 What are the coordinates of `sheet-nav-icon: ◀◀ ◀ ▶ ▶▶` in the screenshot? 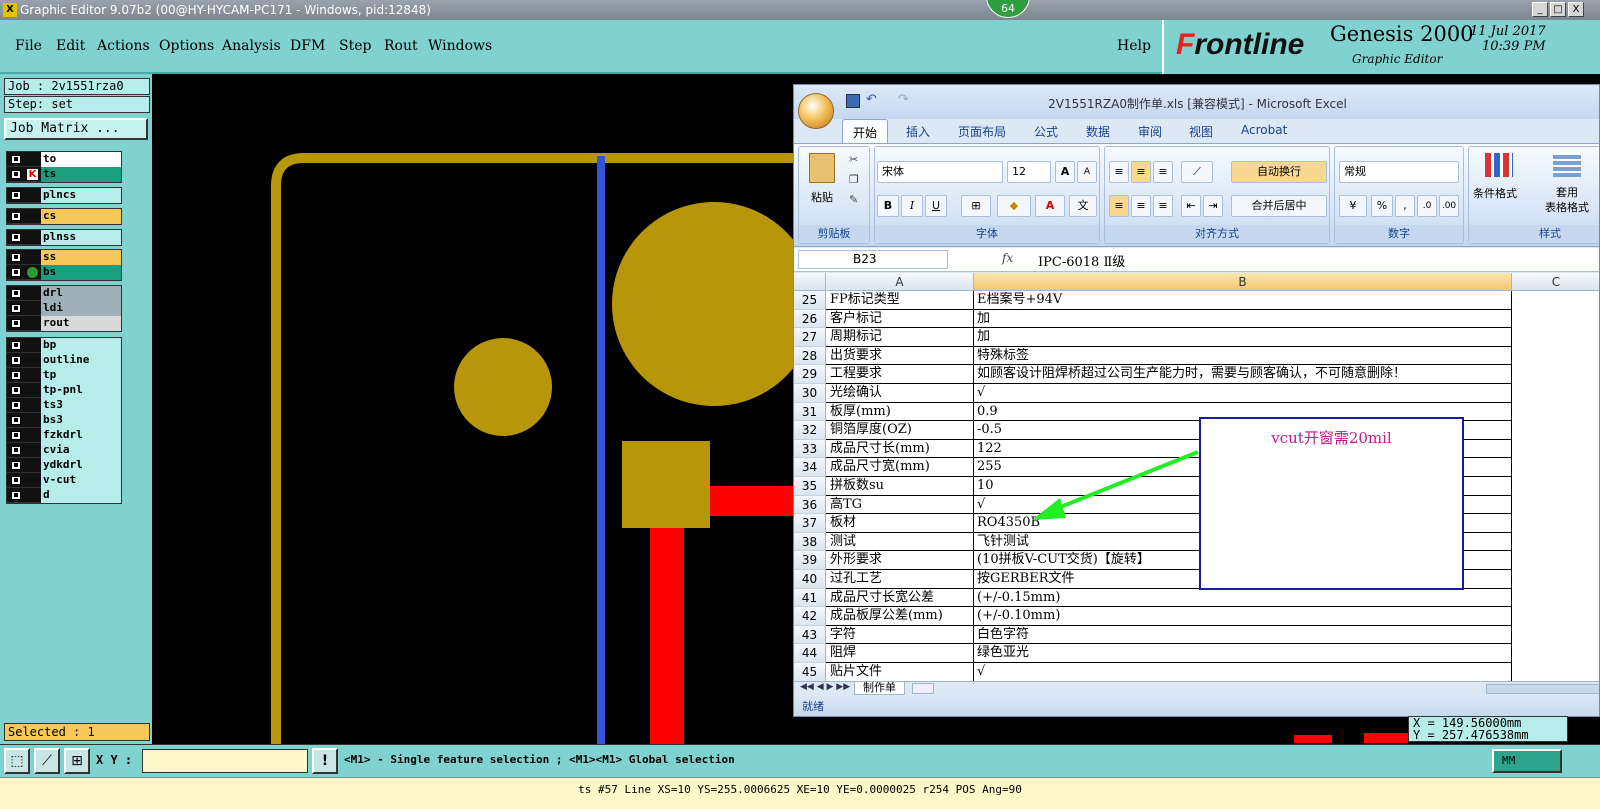 It's located at (825, 687).